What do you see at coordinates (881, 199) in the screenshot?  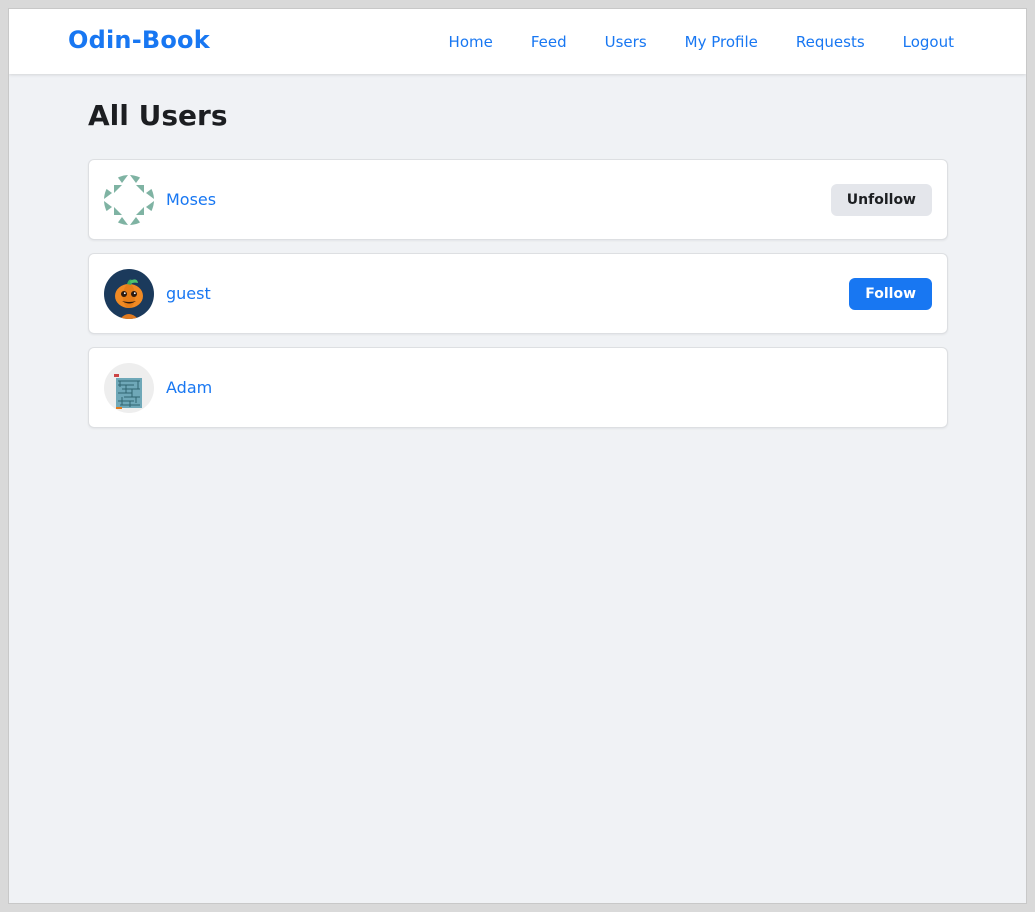 I see `unfollow-button: Unfollow` at bounding box center [881, 199].